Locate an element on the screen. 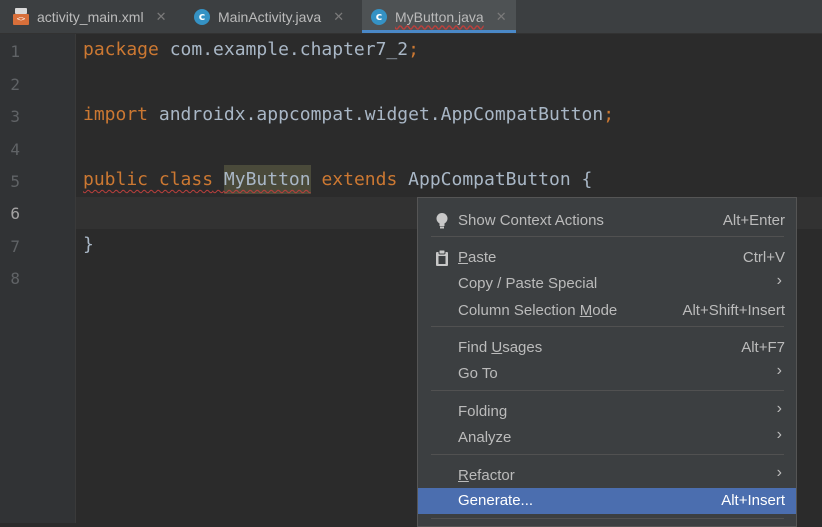  menu-item-generate: Generate... Alt+Insert is located at coordinates (607, 501).